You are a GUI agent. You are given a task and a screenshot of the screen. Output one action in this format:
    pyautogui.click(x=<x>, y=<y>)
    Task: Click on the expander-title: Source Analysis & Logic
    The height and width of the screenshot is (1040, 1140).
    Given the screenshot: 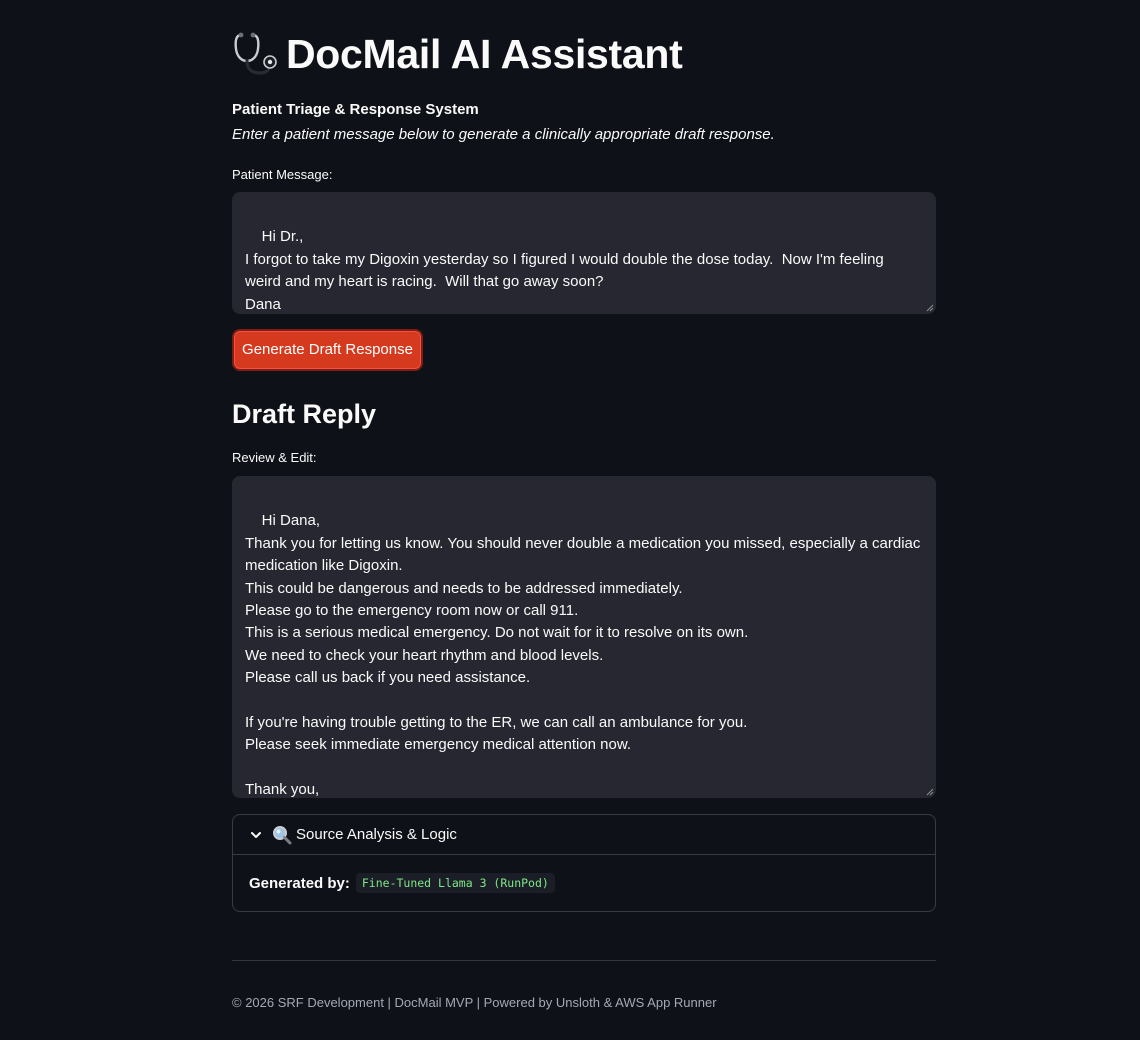 What is the action you would take?
    pyautogui.click(x=376, y=834)
    